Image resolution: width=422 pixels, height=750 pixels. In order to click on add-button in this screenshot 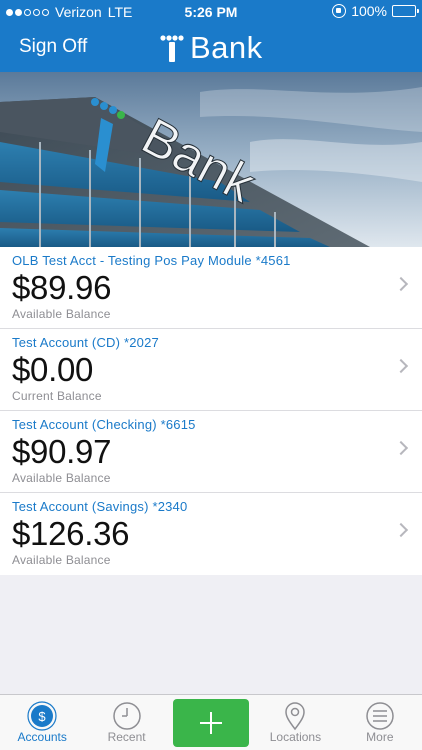, I will do `click(211, 722)`.